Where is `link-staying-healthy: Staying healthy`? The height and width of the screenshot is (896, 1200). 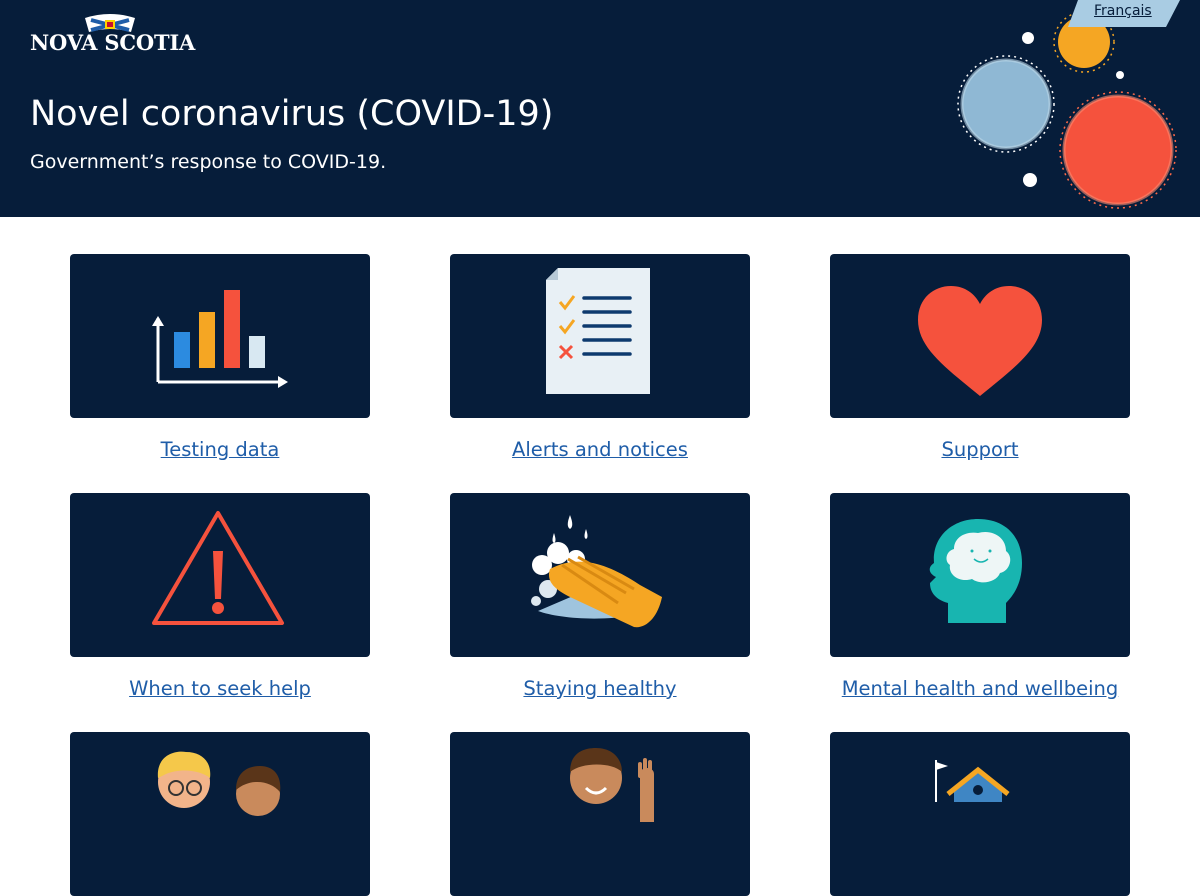 link-staying-healthy: Staying healthy is located at coordinates (600, 688).